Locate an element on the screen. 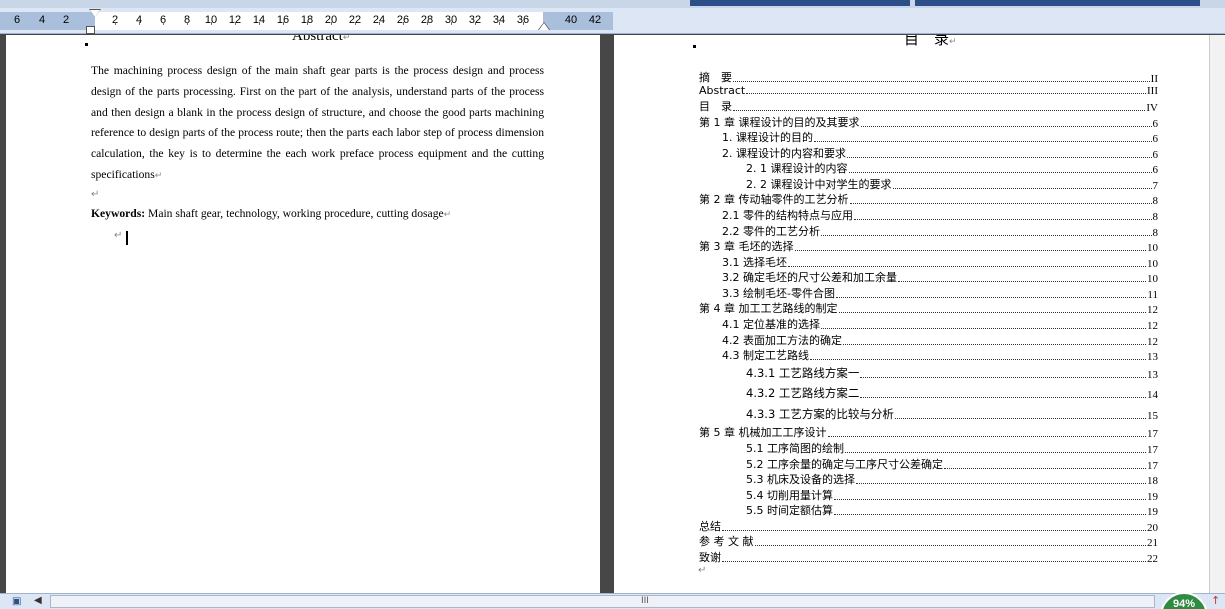  window-top-band is located at coordinates (612, 4).